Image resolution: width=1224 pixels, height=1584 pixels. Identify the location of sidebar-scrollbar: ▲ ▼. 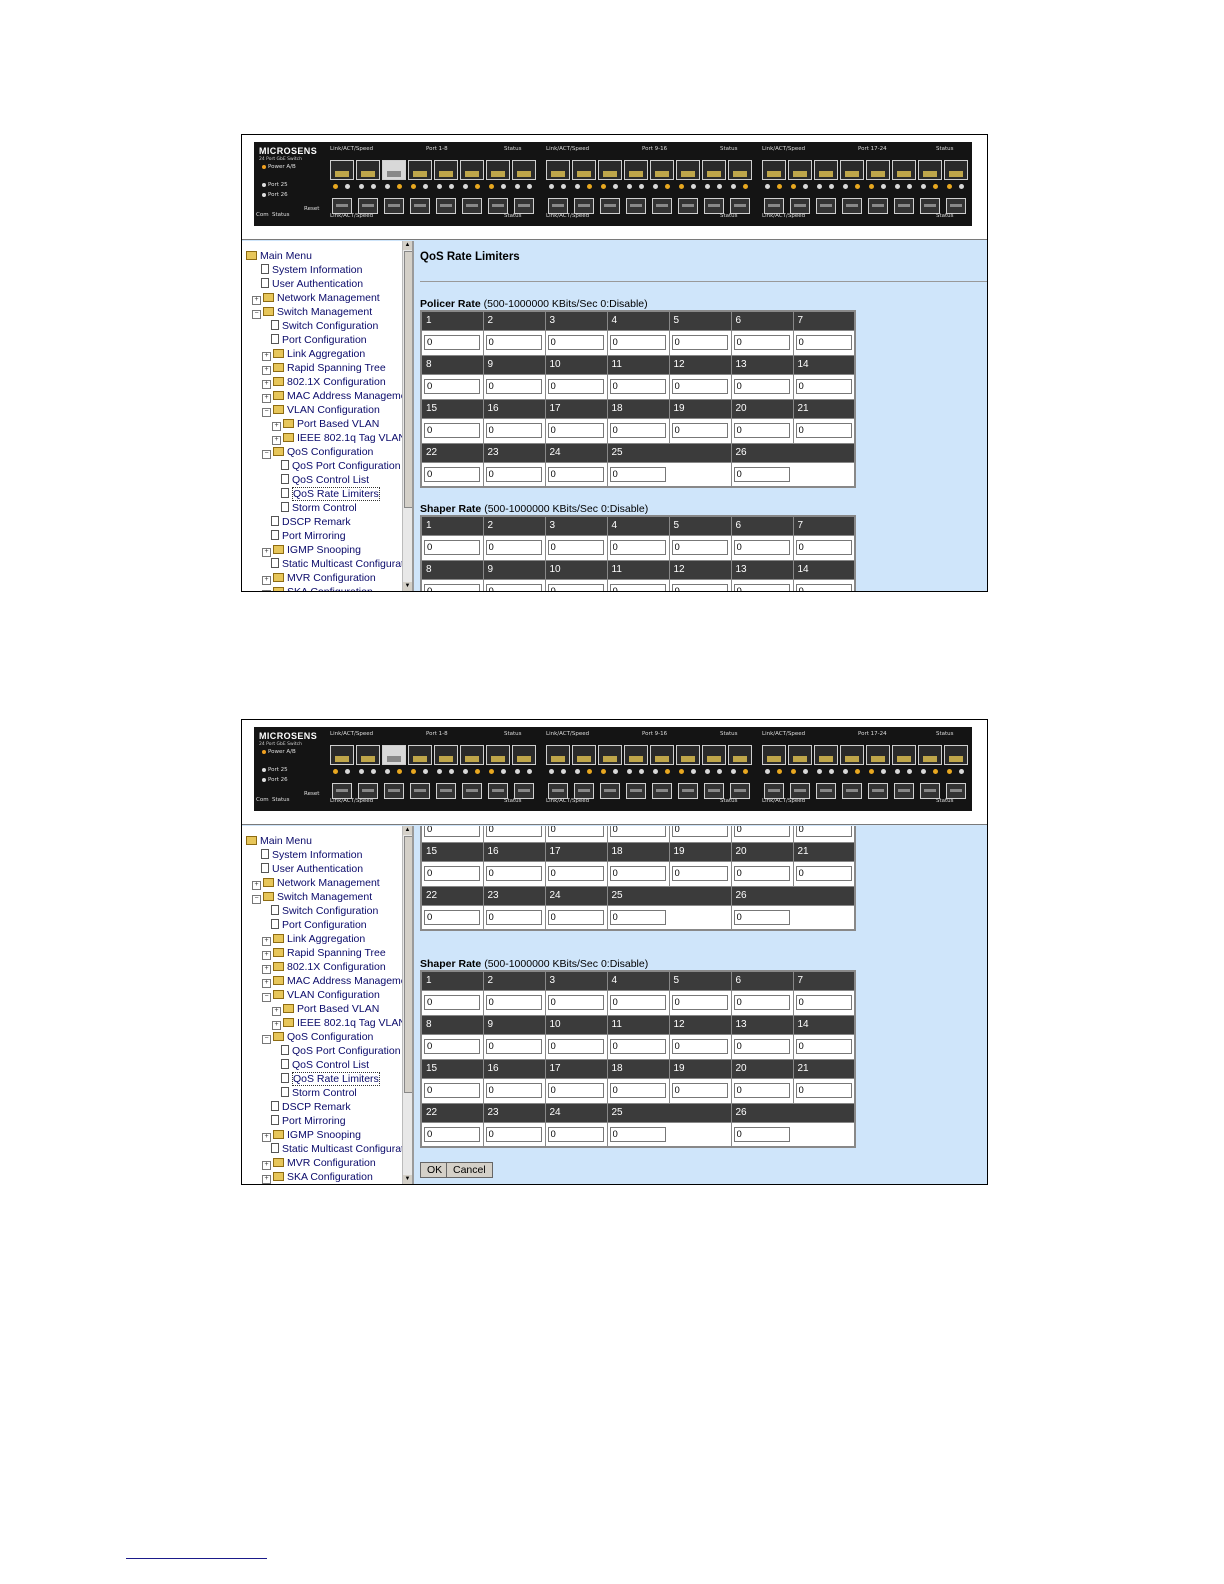
(407, 1005).